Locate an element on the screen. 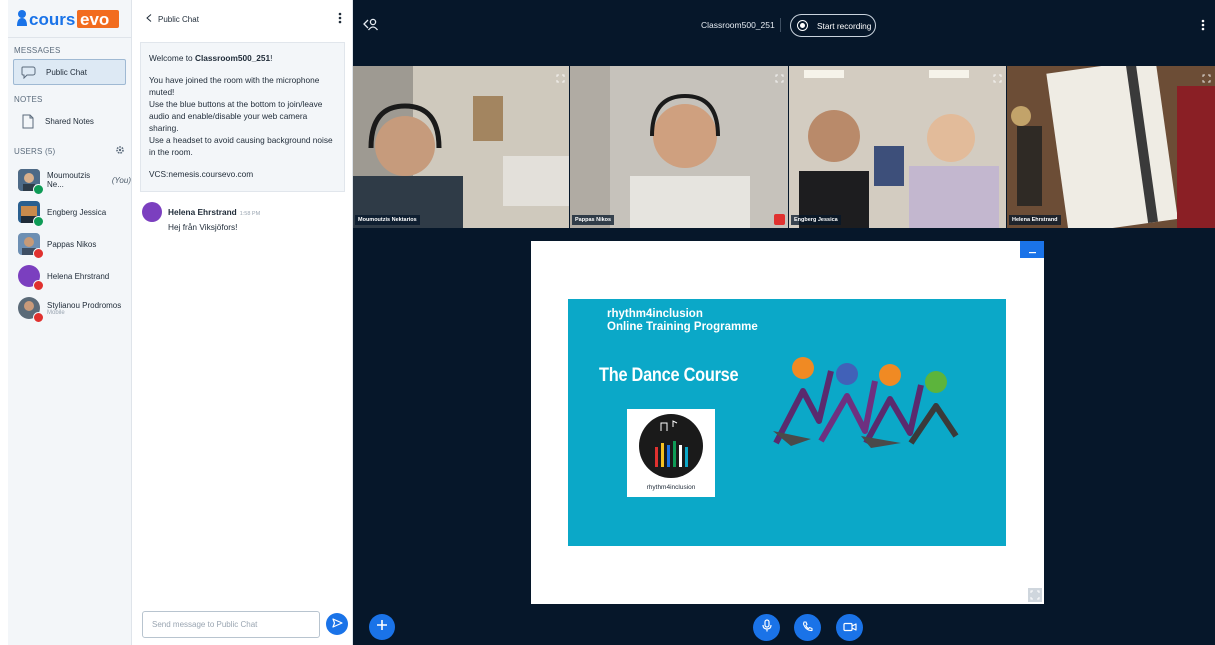  divider is located at coordinates (780, 25).